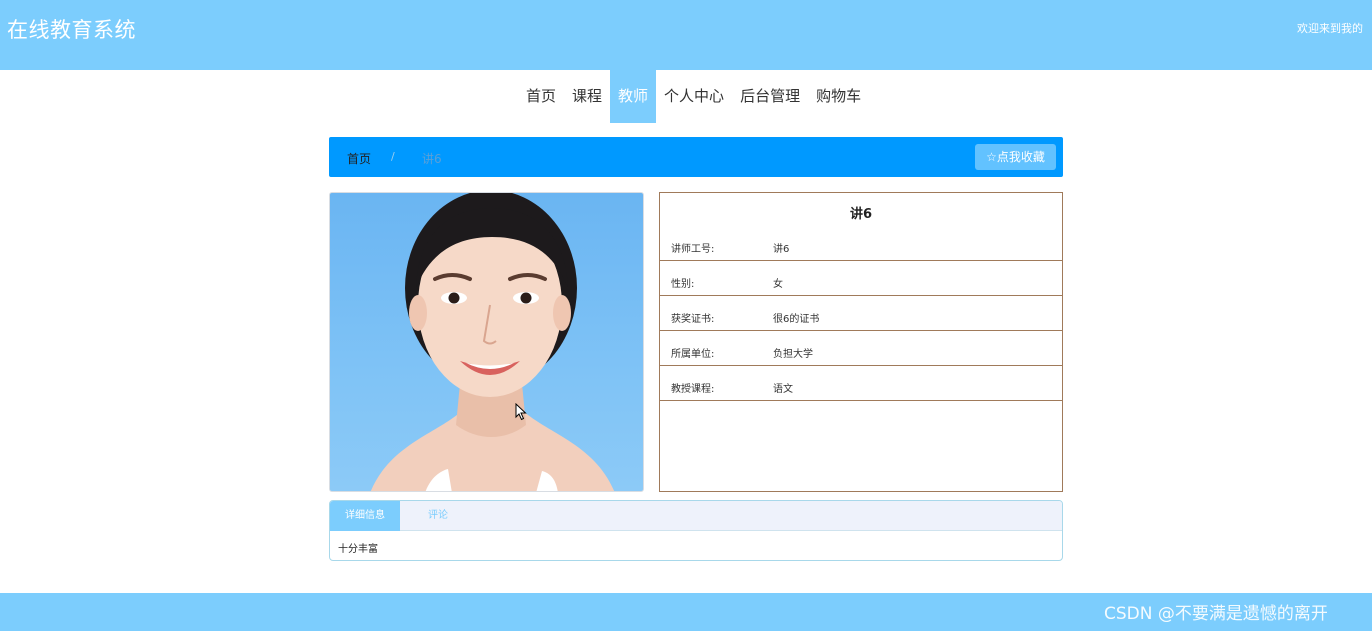 The height and width of the screenshot is (631, 1372). What do you see at coordinates (686, 35) in the screenshot?
I see `header: 在线教育系统 欢迎来到我的` at bounding box center [686, 35].